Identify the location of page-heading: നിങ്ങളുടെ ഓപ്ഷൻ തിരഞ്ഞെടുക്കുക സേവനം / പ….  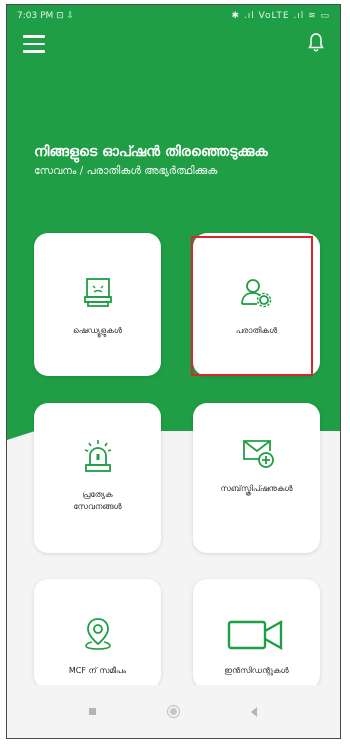
(179, 161).